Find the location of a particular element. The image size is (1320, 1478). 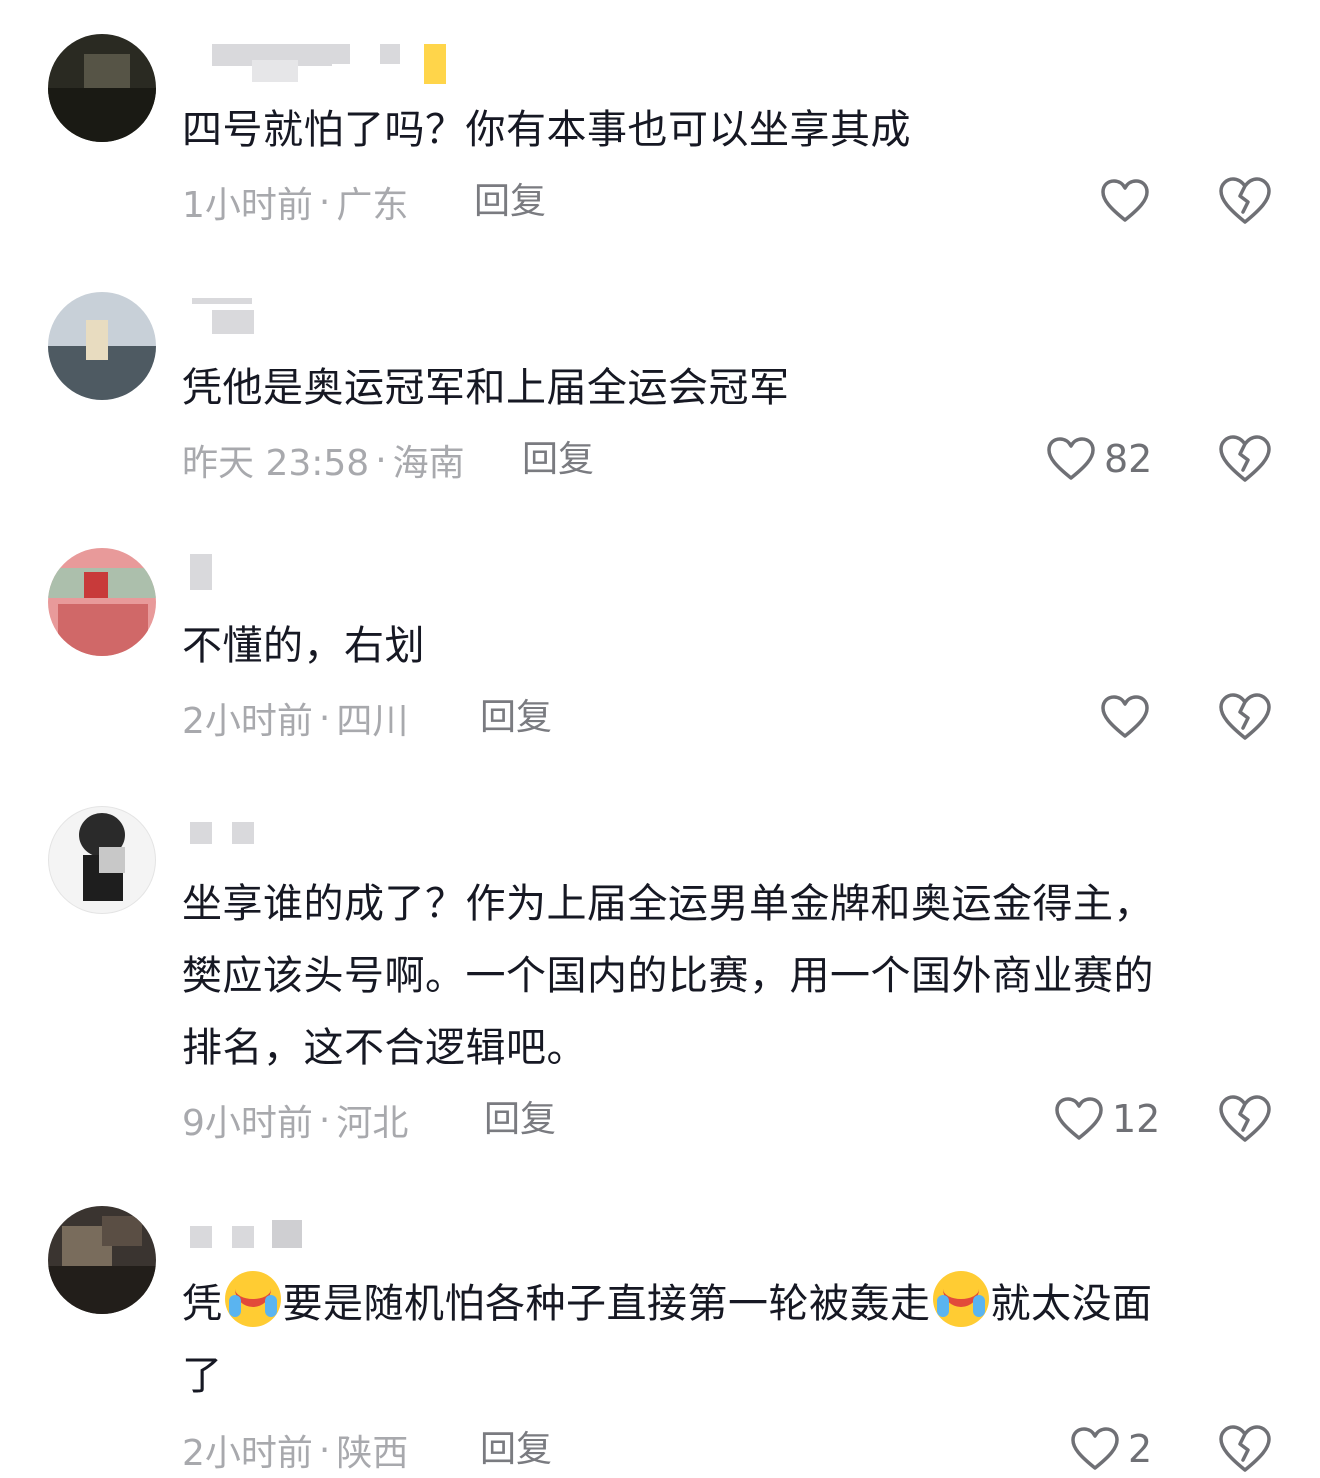

comment-text-part: 要是随机怕各种子直接第一轮被轰走 is located at coordinates (606, 1304).